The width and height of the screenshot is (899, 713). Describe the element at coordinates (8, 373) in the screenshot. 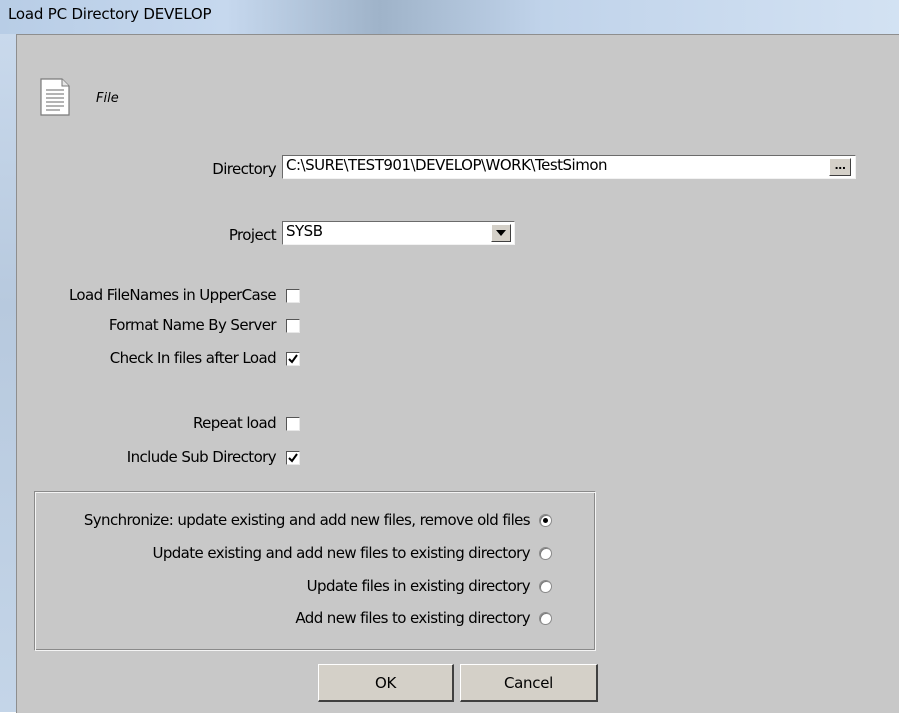

I see `window-frame-left` at that location.